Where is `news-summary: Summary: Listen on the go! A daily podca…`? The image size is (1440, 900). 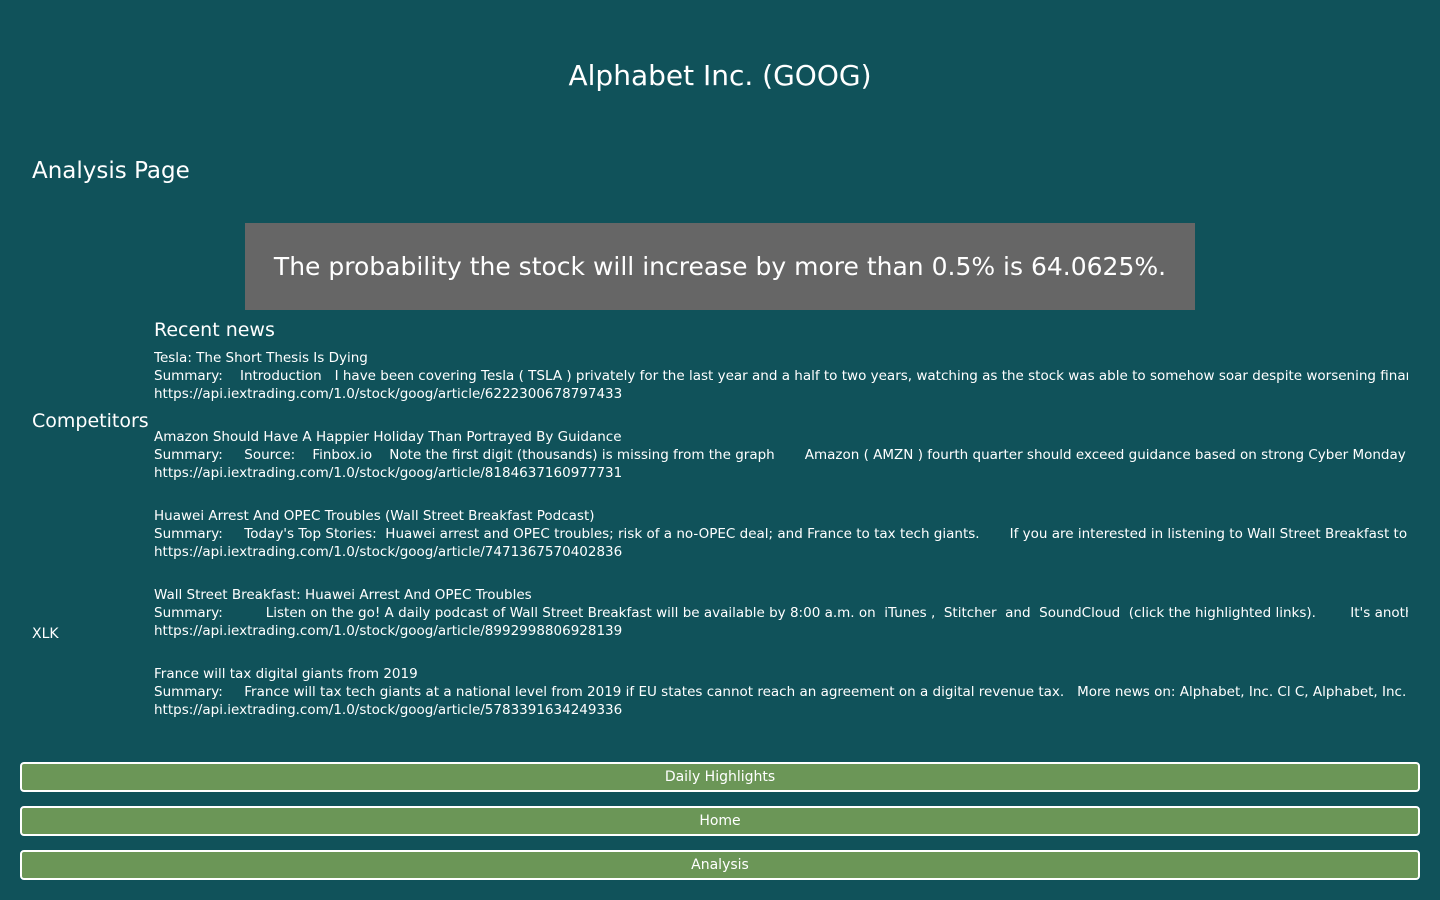
news-summary: Summary: Listen on the go! A daily podca… is located at coordinates (781, 613).